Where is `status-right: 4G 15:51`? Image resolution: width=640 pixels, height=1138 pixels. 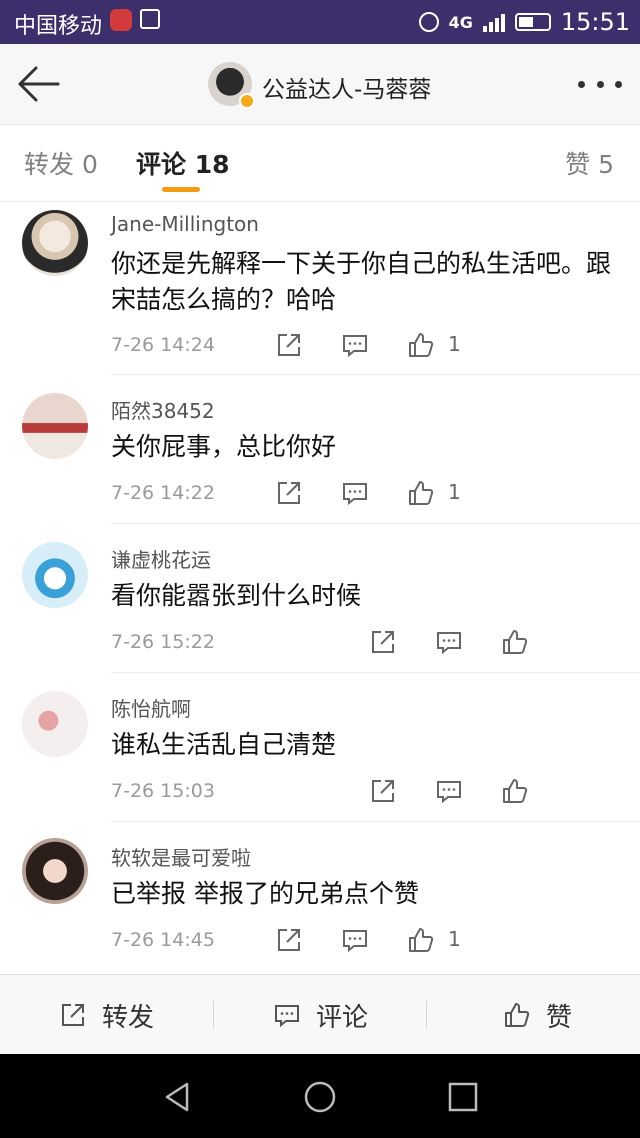
status-right: 4G 15:51 is located at coordinates (524, 22).